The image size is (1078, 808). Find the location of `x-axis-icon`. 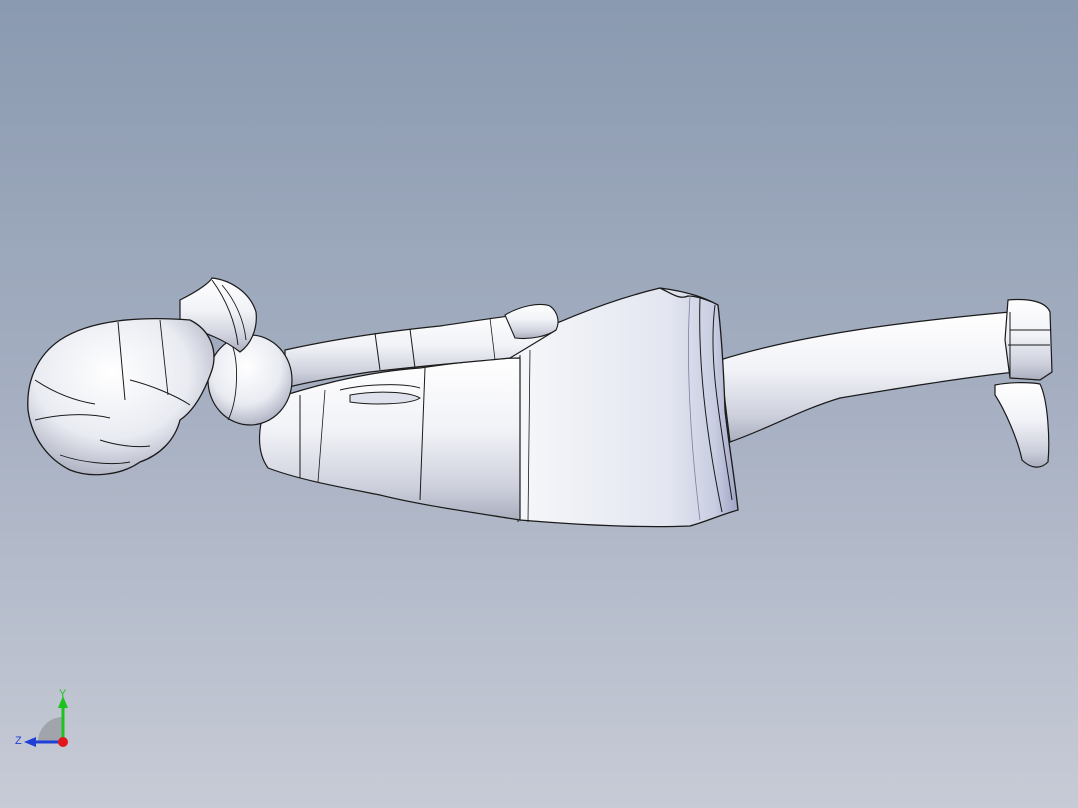

x-axis-icon is located at coordinates (63, 742).